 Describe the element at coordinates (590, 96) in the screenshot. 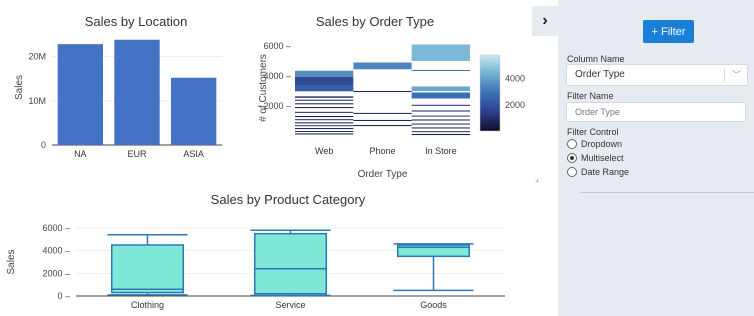

I see `filter-name-label: Filter Name` at that location.